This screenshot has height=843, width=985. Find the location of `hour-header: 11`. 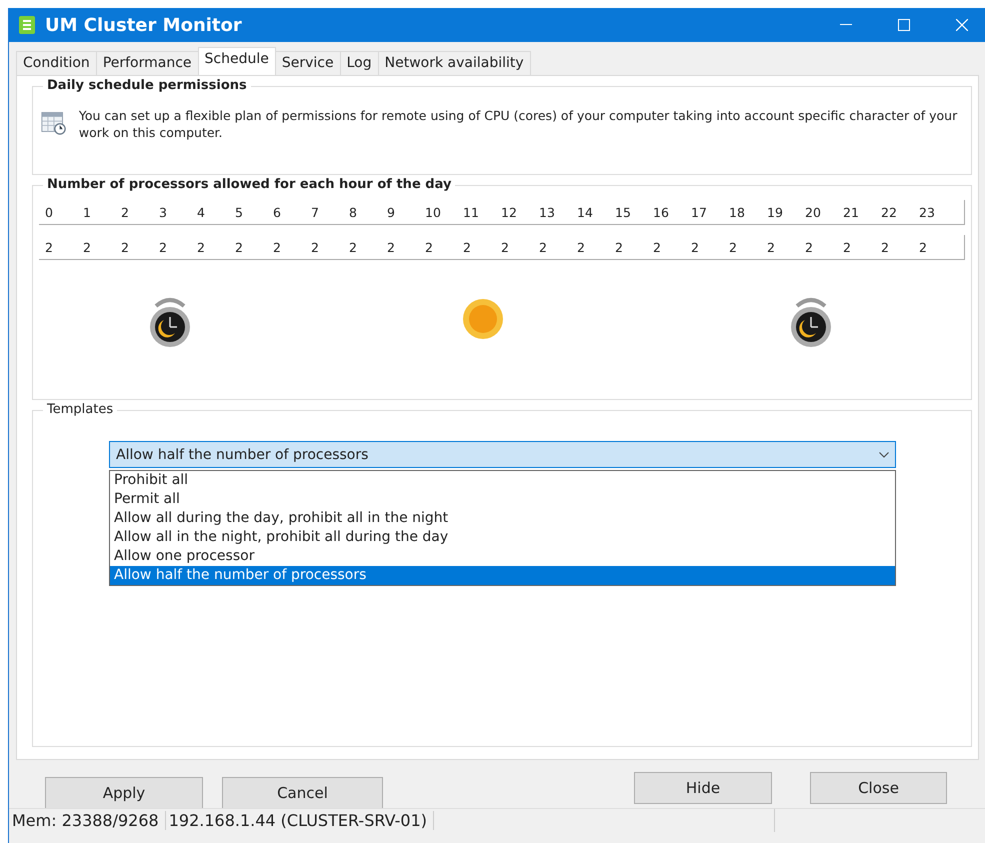

hour-header: 11 is located at coordinates (471, 212).